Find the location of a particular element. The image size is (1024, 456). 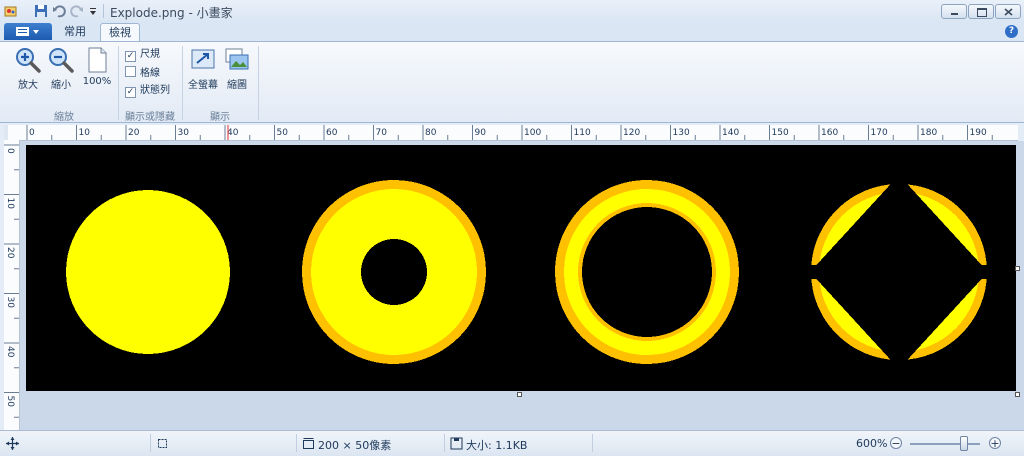

ruler-label: 30 is located at coordinates (184, 133).